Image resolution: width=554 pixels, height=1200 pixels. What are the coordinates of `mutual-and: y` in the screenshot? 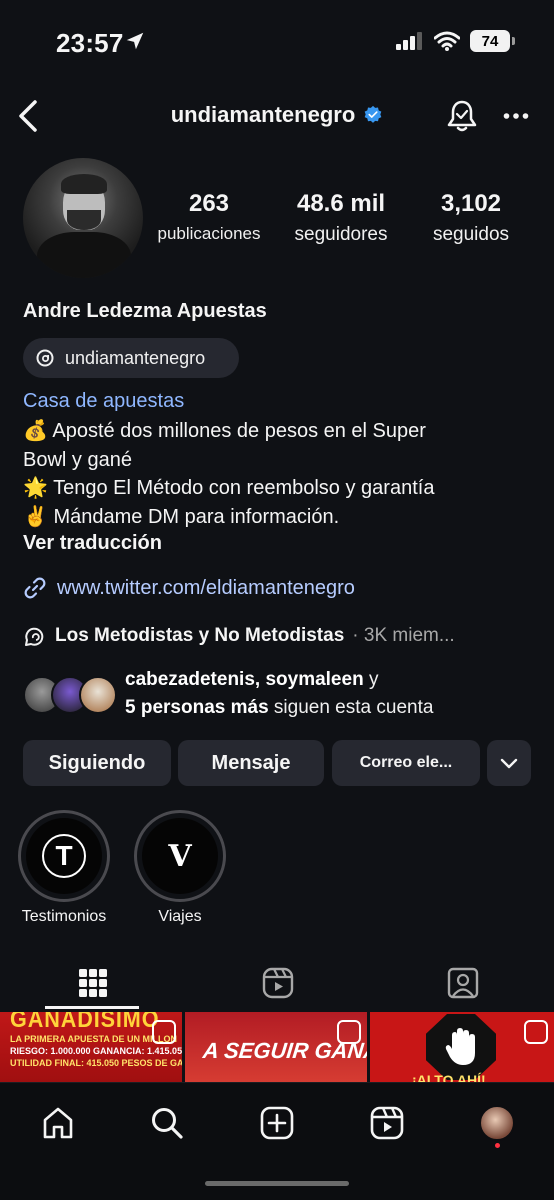 It's located at (371, 679).